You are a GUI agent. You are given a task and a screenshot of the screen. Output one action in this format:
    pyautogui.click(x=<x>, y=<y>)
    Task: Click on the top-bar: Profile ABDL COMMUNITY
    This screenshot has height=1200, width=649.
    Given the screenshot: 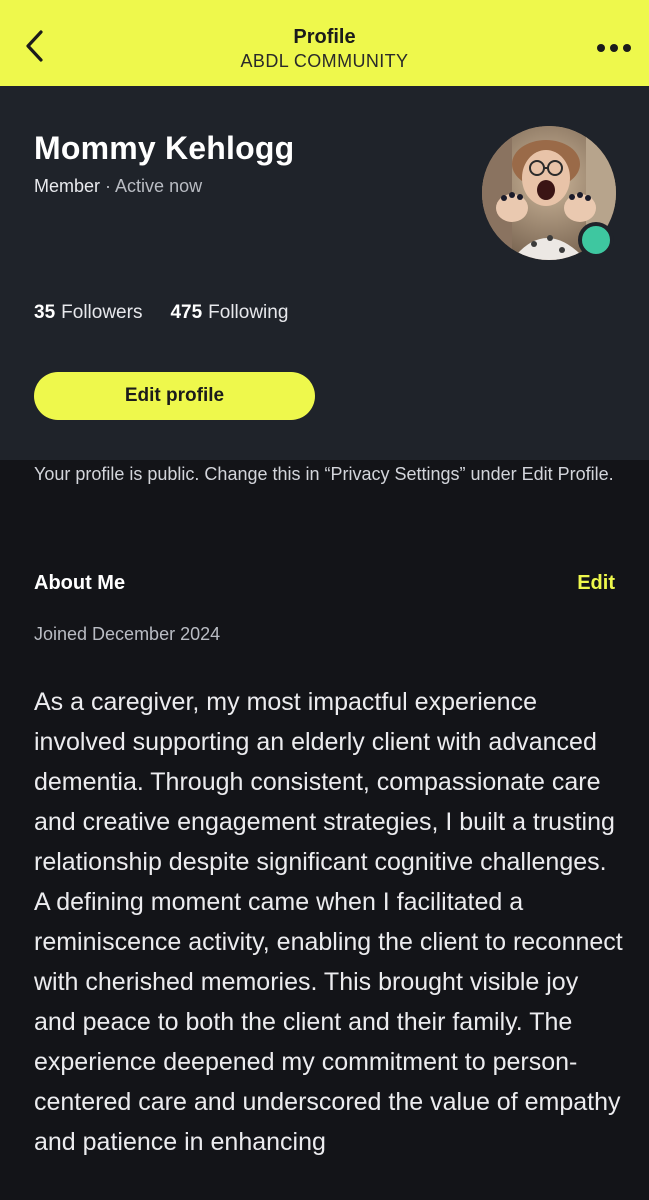 What is the action you would take?
    pyautogui.click(x=324, y=43)
    